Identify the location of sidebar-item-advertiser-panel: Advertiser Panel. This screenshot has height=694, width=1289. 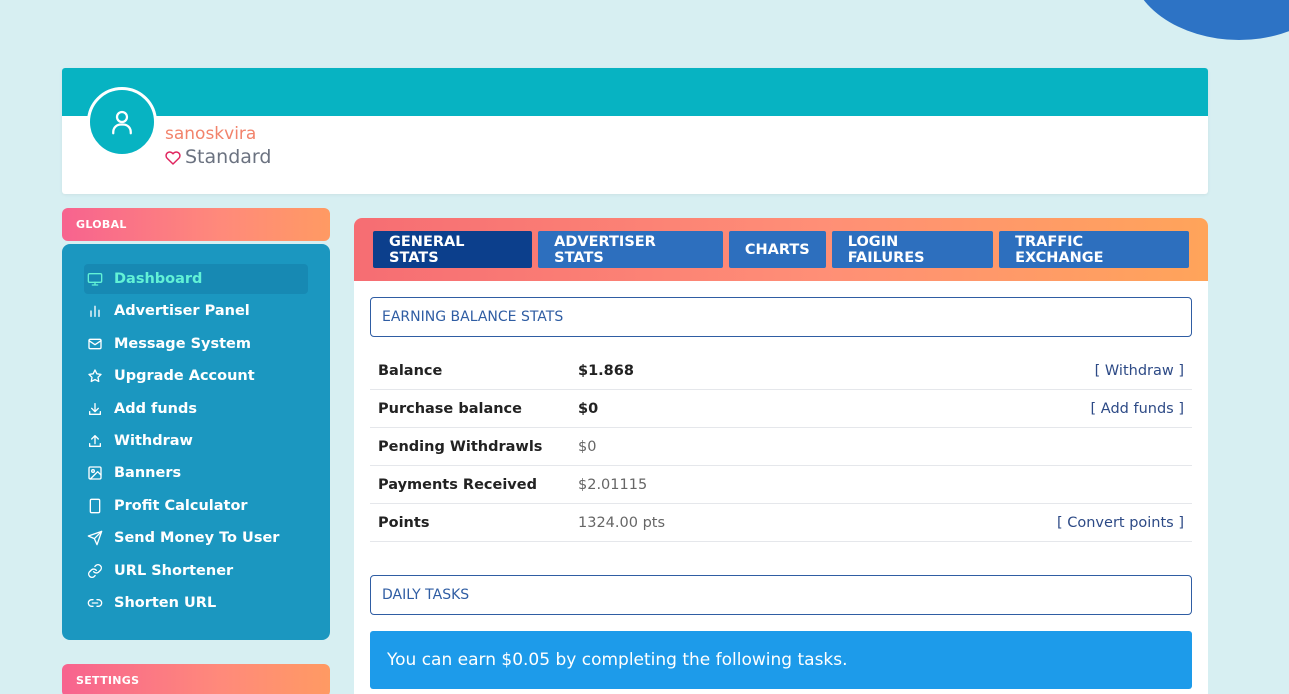
(196, 311).